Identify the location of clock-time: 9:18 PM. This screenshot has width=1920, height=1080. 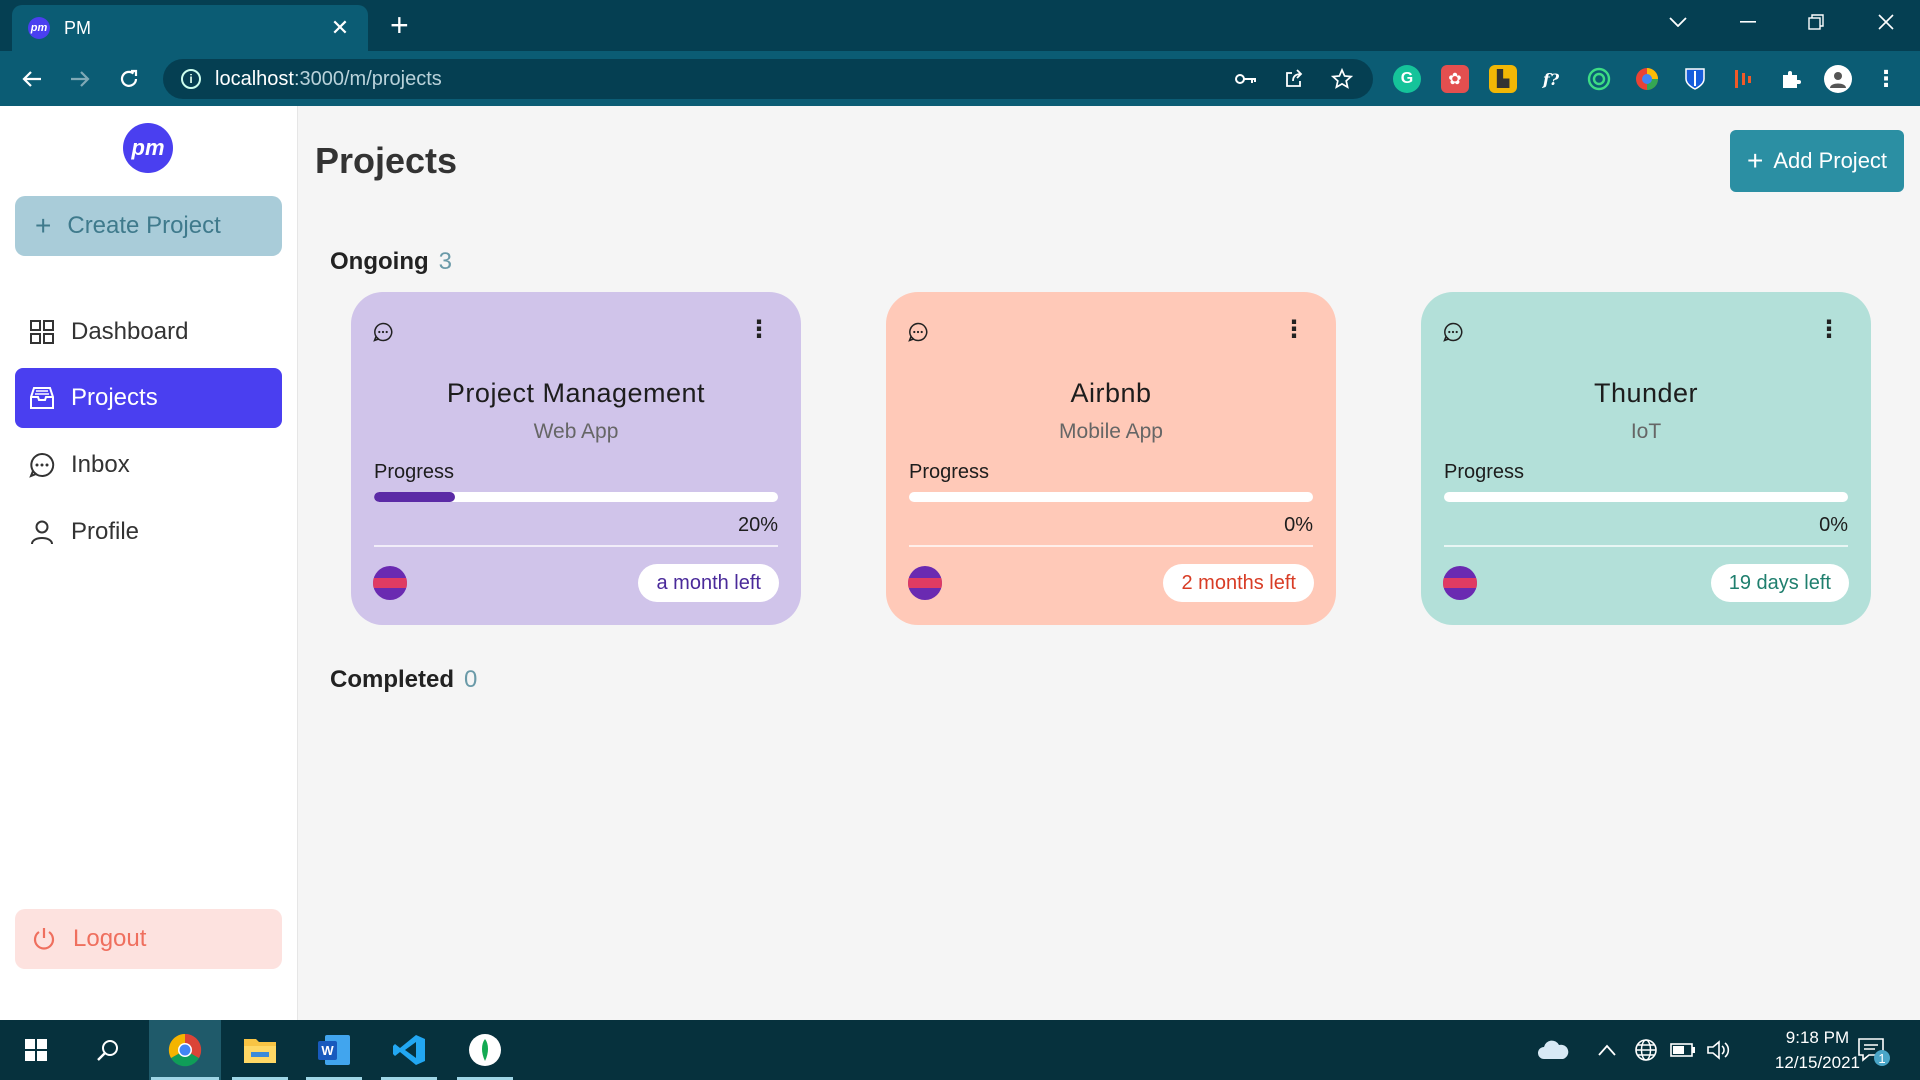
(1817, 1037).